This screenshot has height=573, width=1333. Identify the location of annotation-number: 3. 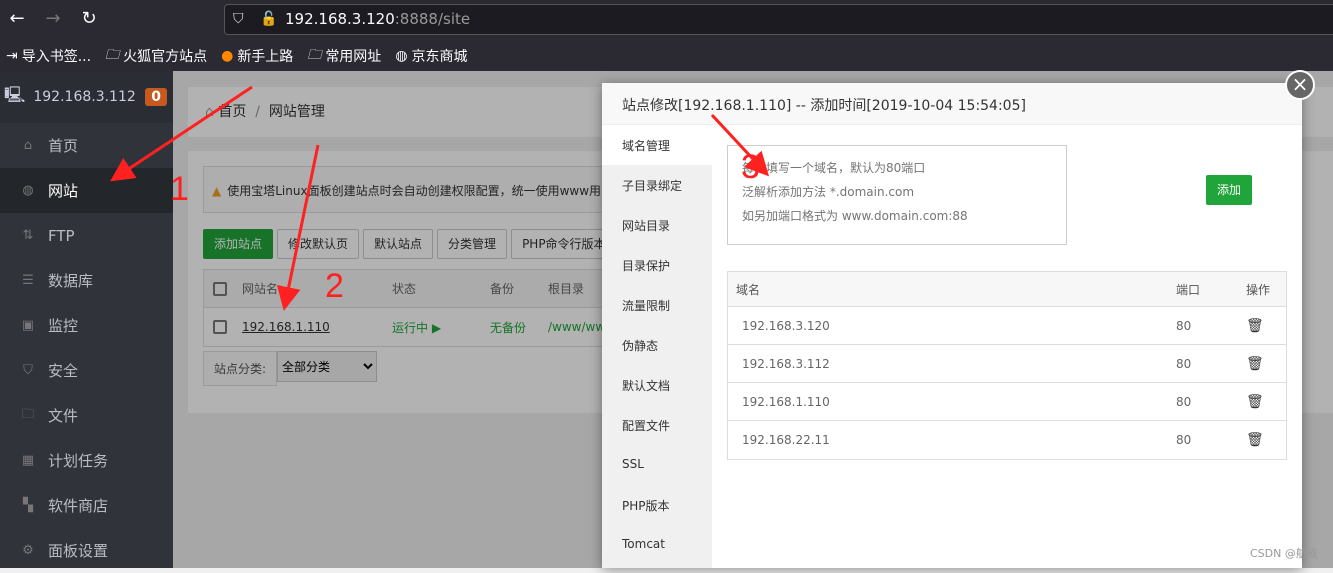
(750, 167).